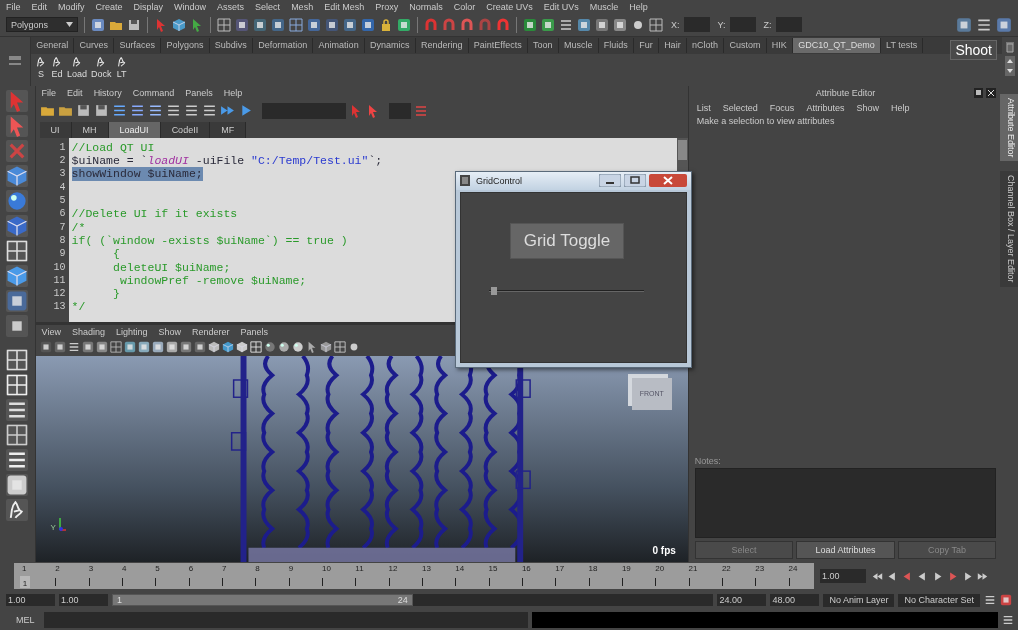 This screenshot has height=630, width=1018. I want to click on current-frame-marker: 1, so click(25, 582).